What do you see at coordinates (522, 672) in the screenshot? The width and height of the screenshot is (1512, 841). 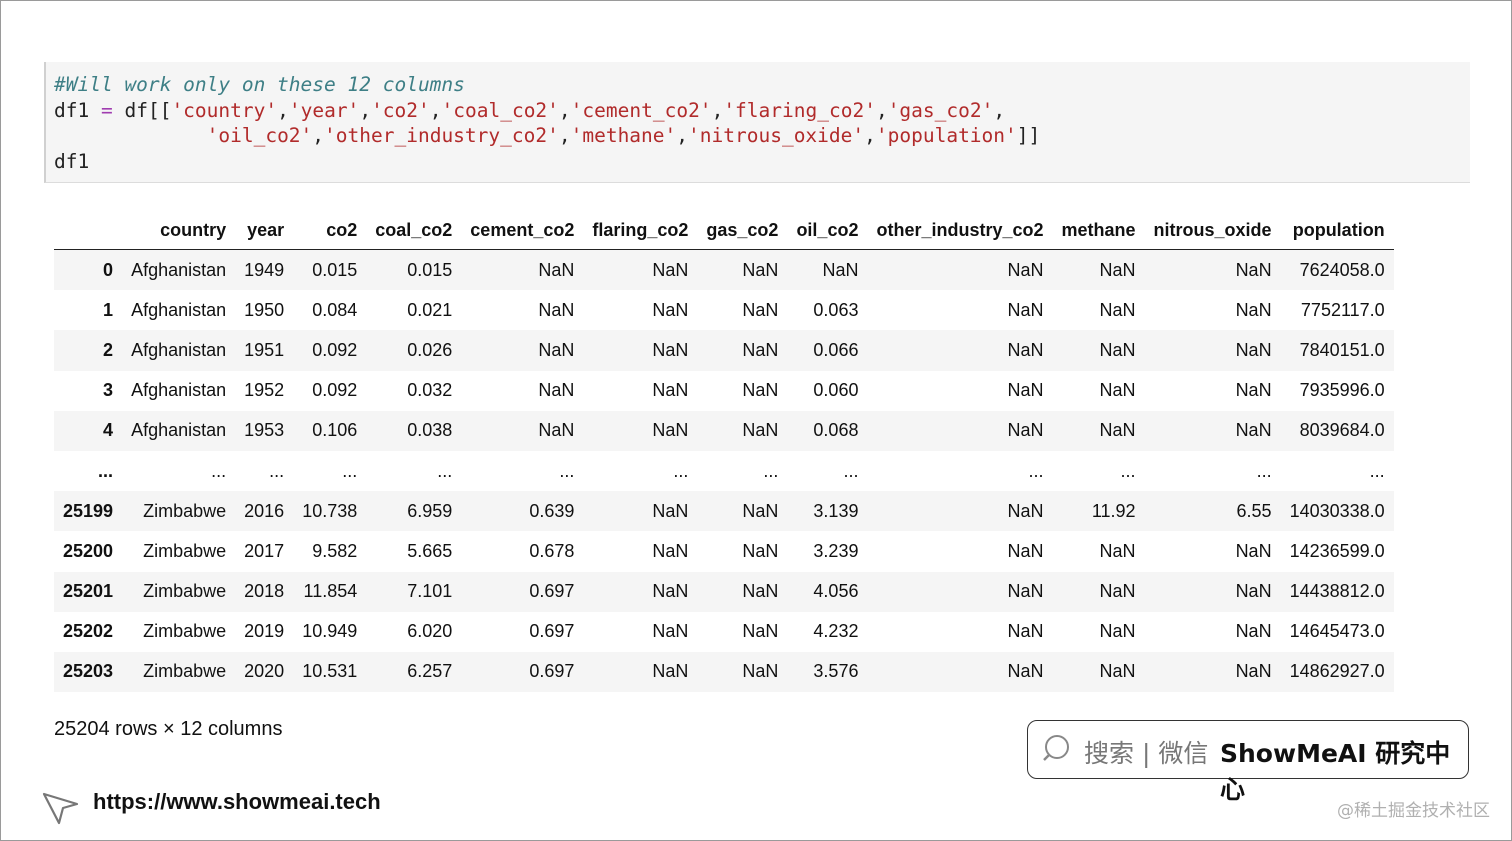 I see `table-cell: 0.697` at bounding box center [522, 672].